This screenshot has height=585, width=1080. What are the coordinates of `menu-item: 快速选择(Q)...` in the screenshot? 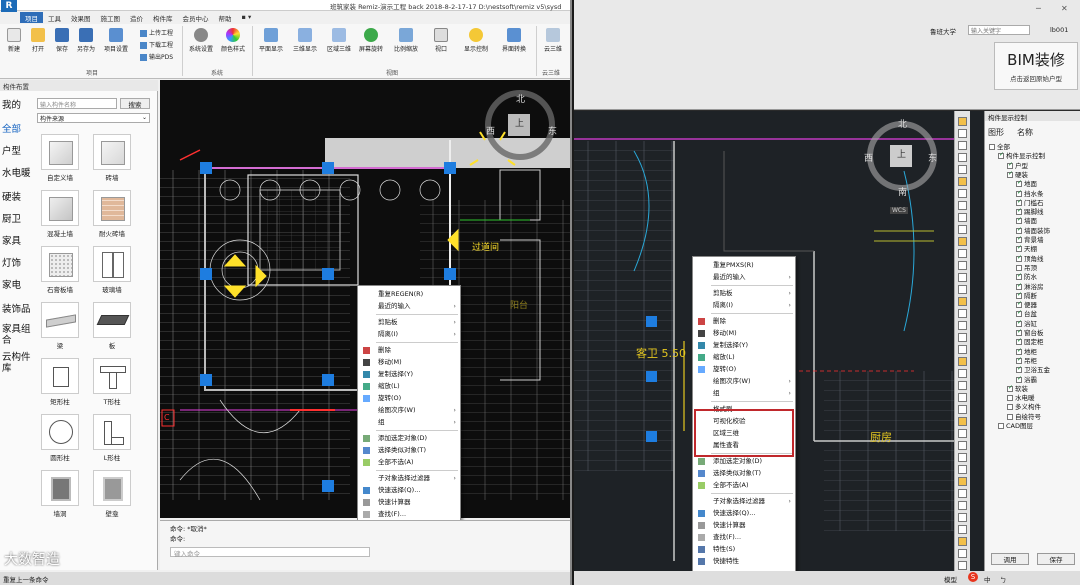 It's located at (744, 513).